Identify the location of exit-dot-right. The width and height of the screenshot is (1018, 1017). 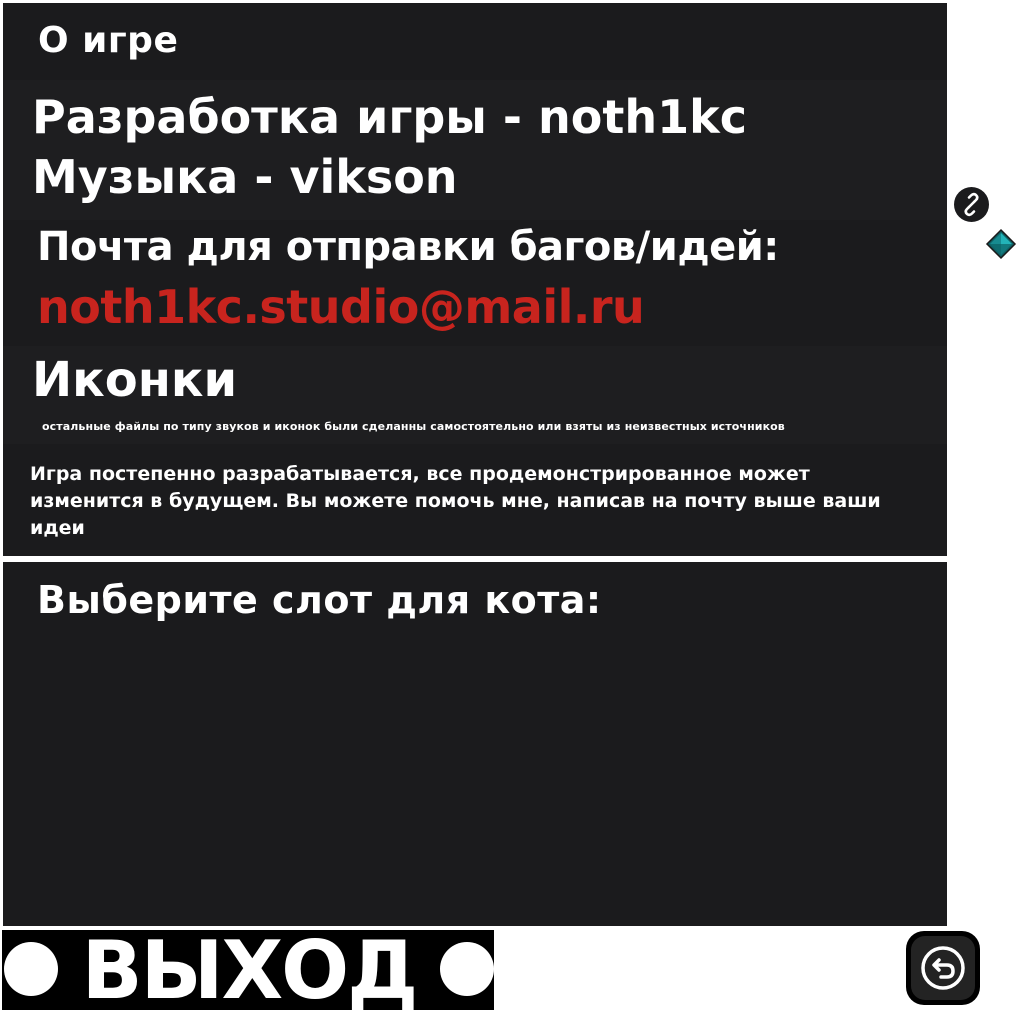
(467, 969).